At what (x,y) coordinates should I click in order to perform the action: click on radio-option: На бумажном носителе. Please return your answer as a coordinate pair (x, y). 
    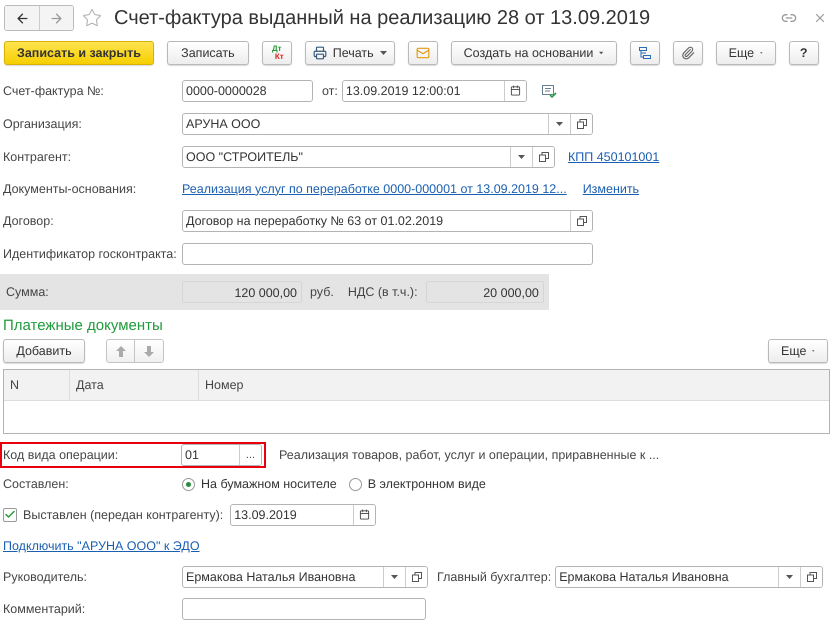
    Looking at the image, I should click on (259, 484).